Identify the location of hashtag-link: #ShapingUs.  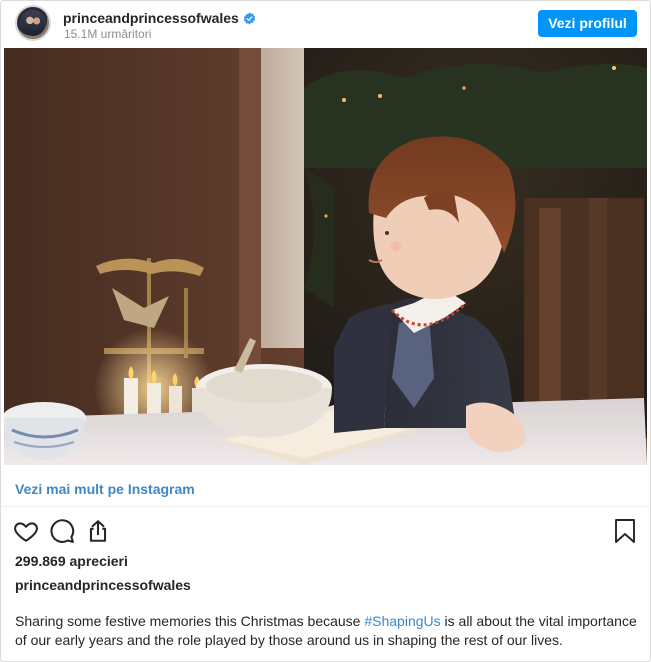
(402, 621).